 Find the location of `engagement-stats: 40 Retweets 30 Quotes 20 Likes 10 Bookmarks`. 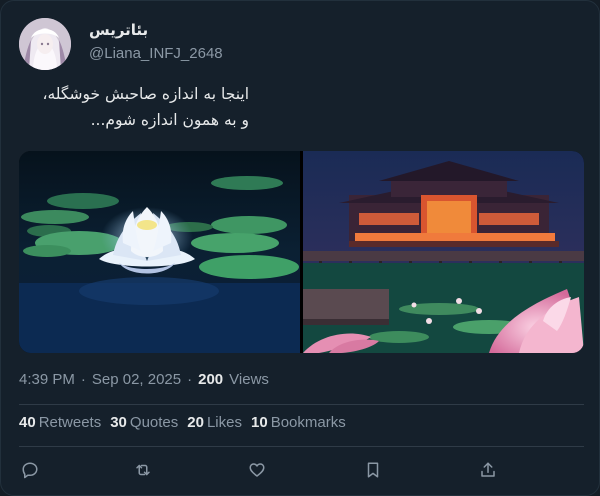

engagement-stats: 40 Retweets 30 Quotes 20 Likes 10 Bookmarks is located at coordinates (187, 422).